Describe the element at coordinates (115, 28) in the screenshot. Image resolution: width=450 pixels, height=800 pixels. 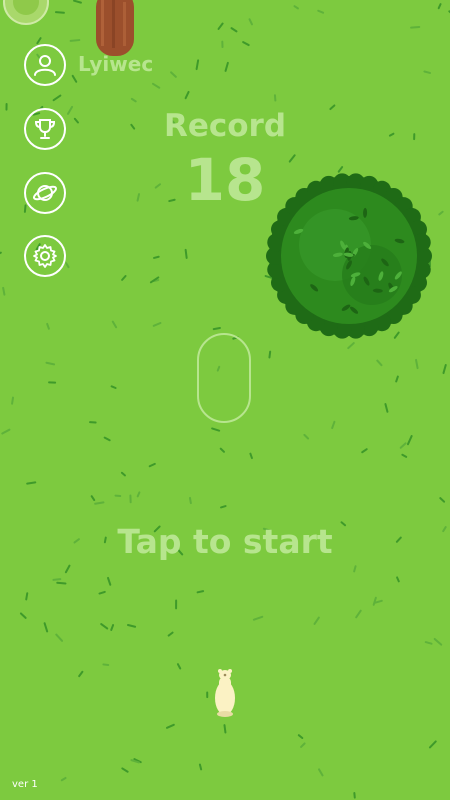
I see `log-obstacle` at that location.